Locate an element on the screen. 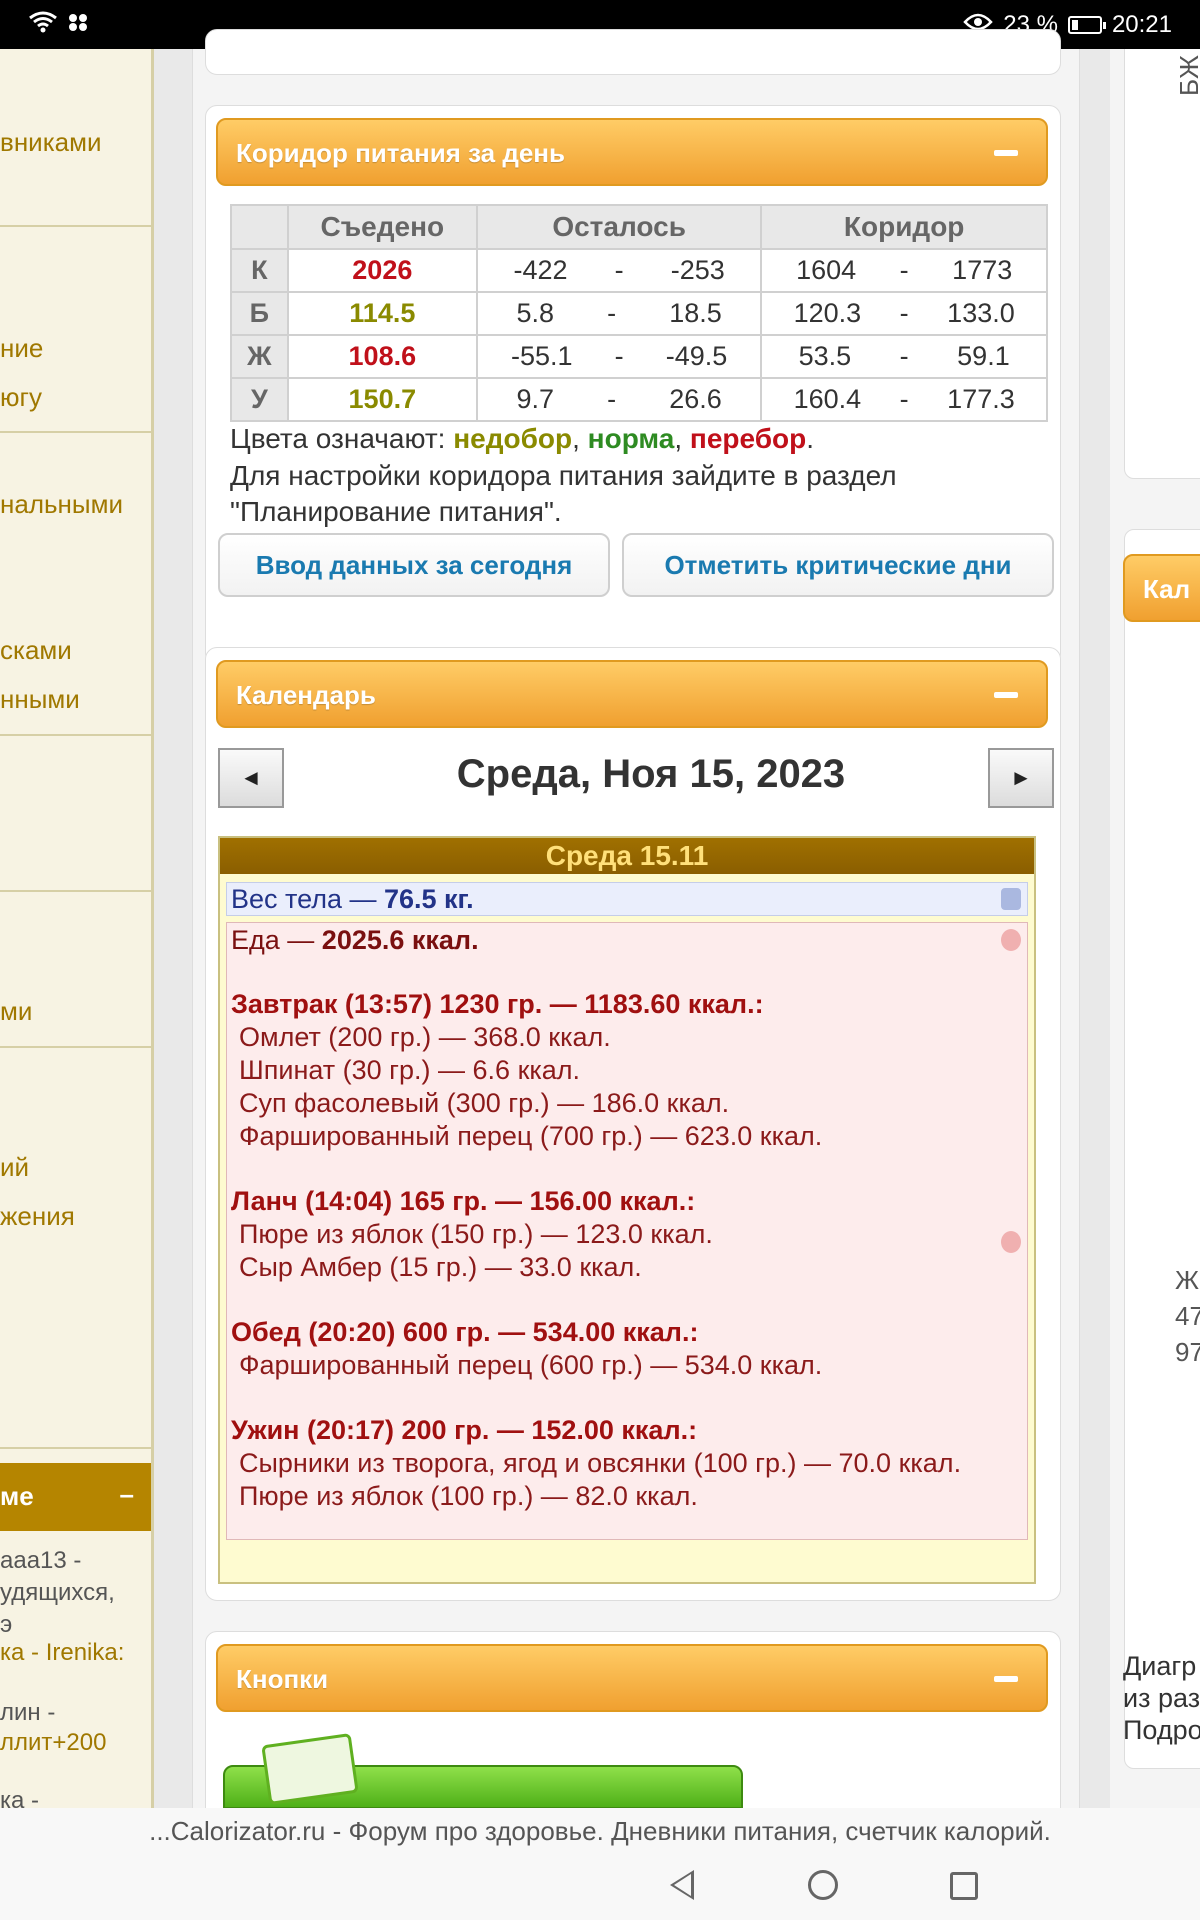  right-text: 47. is located at coordinates (1187, 1316).